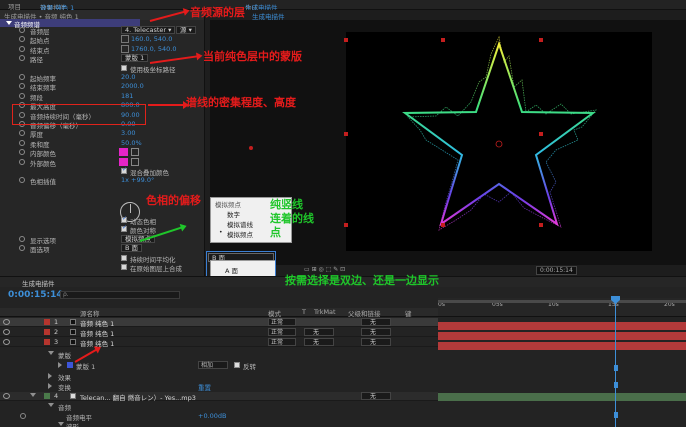  Describe the element at coordinates (186, 30) in the screenshot. I see `prop-dropdown-source: 源 ▾` at that location.